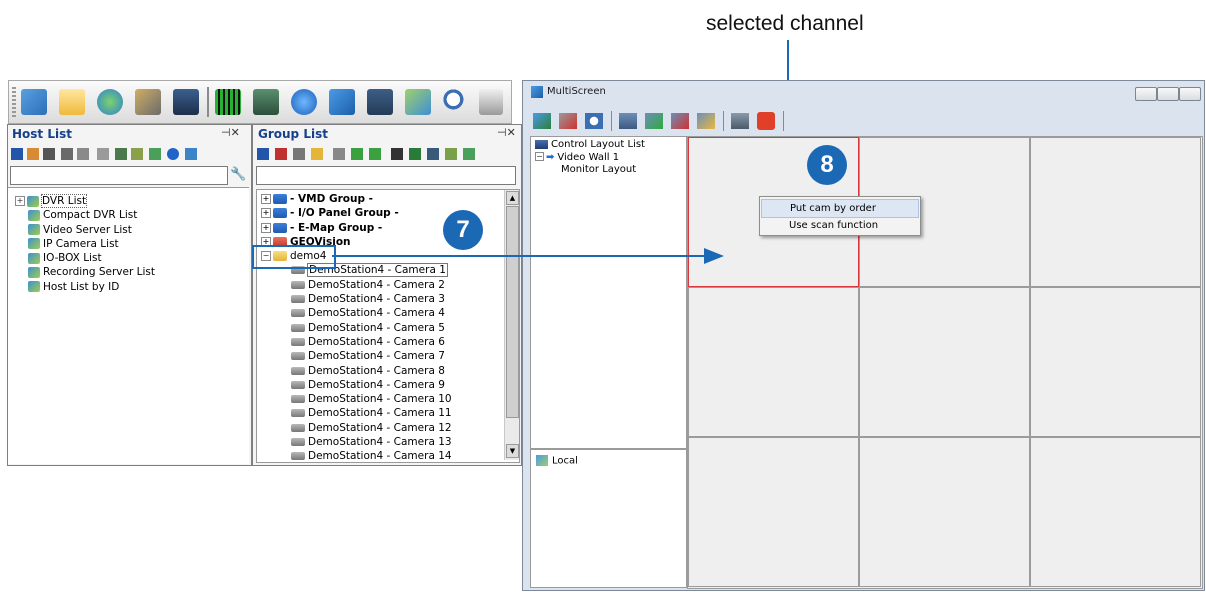 The height and width of the screenshot is (592, 1206). Describe the element at coordinates (266, 102) in the screenshot. I see `dvr-icon` at that location.